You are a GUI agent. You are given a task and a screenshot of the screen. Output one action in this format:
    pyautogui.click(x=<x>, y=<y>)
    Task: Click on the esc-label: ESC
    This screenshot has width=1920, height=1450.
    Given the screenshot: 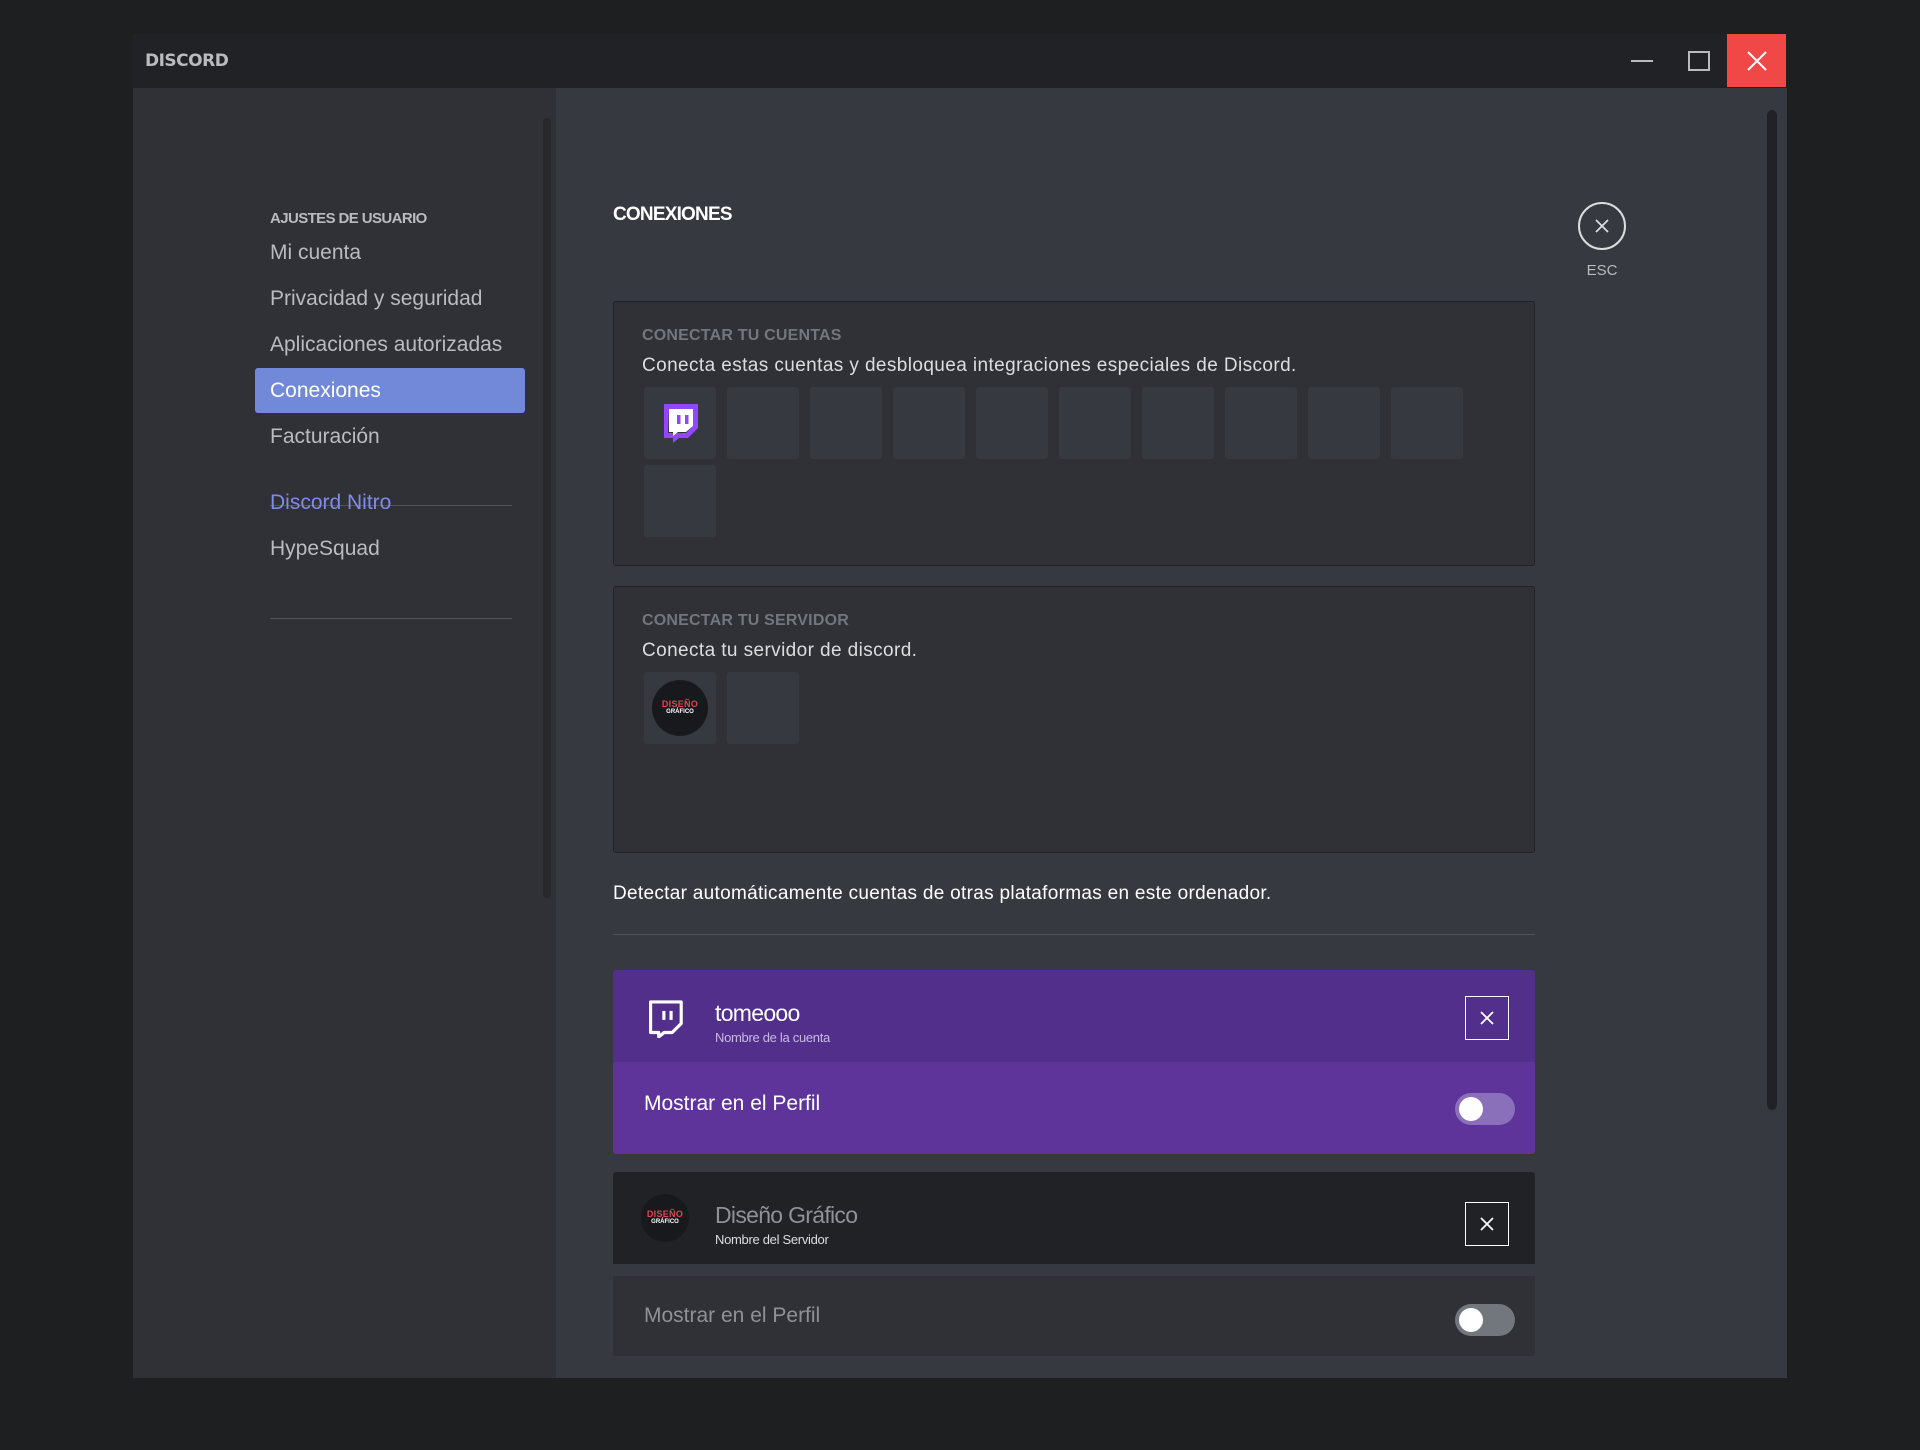 What is the action you would take?
    pyautogui.click(x=1602, y=270)
    